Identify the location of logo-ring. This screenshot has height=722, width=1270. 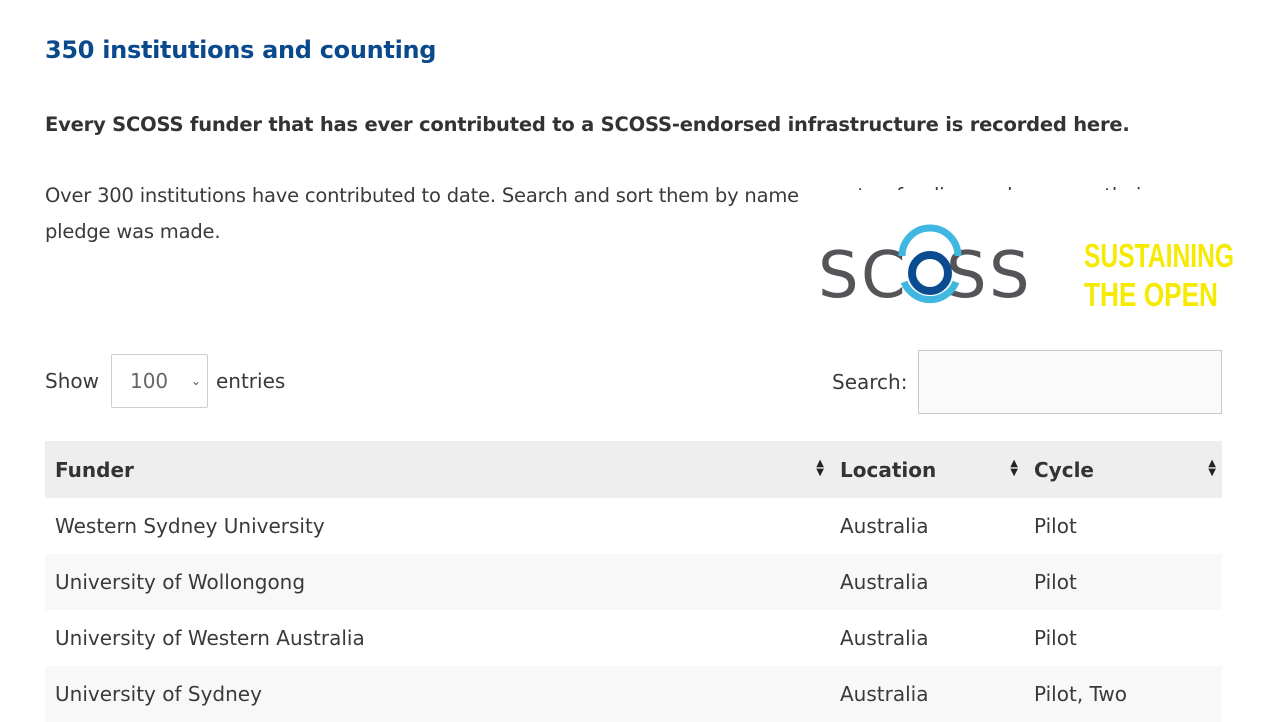
(930, 273).